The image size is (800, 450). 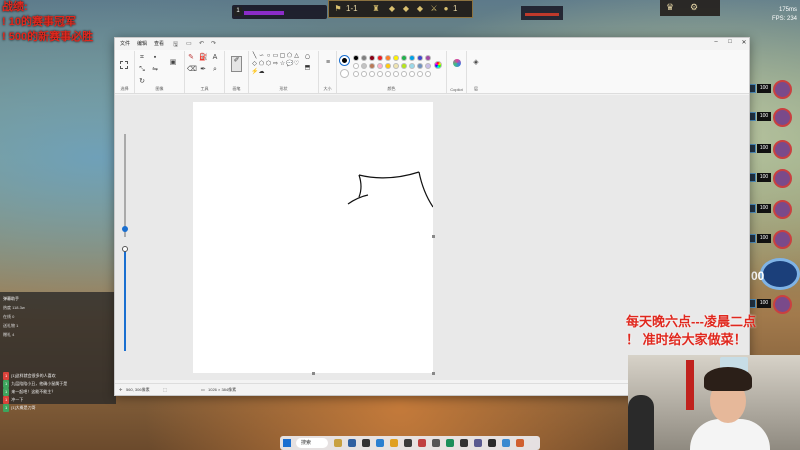 I want to click on line-shape-icon: ╲, so click(x=254, y=56).